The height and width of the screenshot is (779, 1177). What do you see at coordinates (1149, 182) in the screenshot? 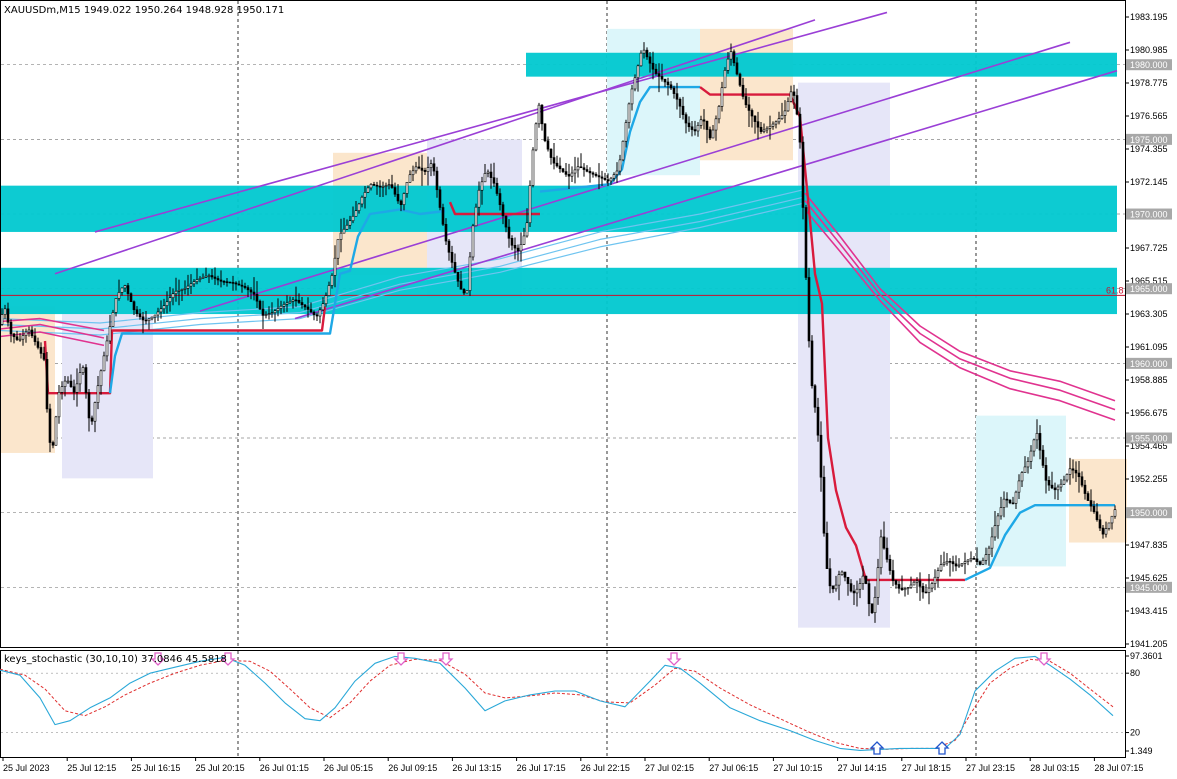
I see `y-tick-label: 1972.145` at bounding box center [1149, 182].